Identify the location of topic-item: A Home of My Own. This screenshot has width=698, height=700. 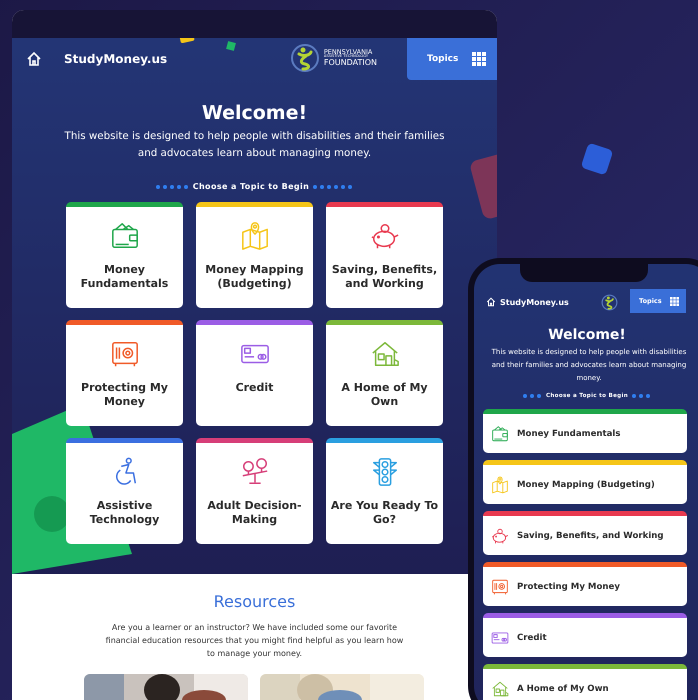
(585, 682).